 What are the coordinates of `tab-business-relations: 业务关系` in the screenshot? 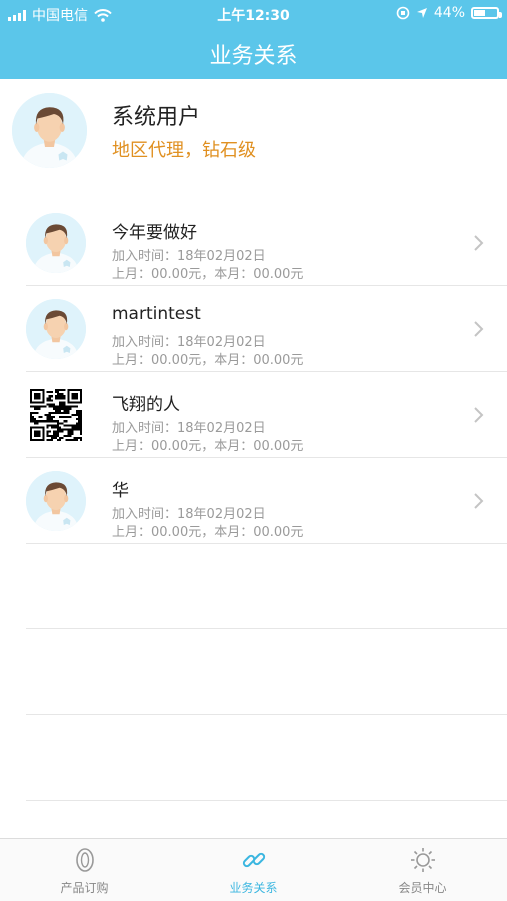 It's located at (253, 870).